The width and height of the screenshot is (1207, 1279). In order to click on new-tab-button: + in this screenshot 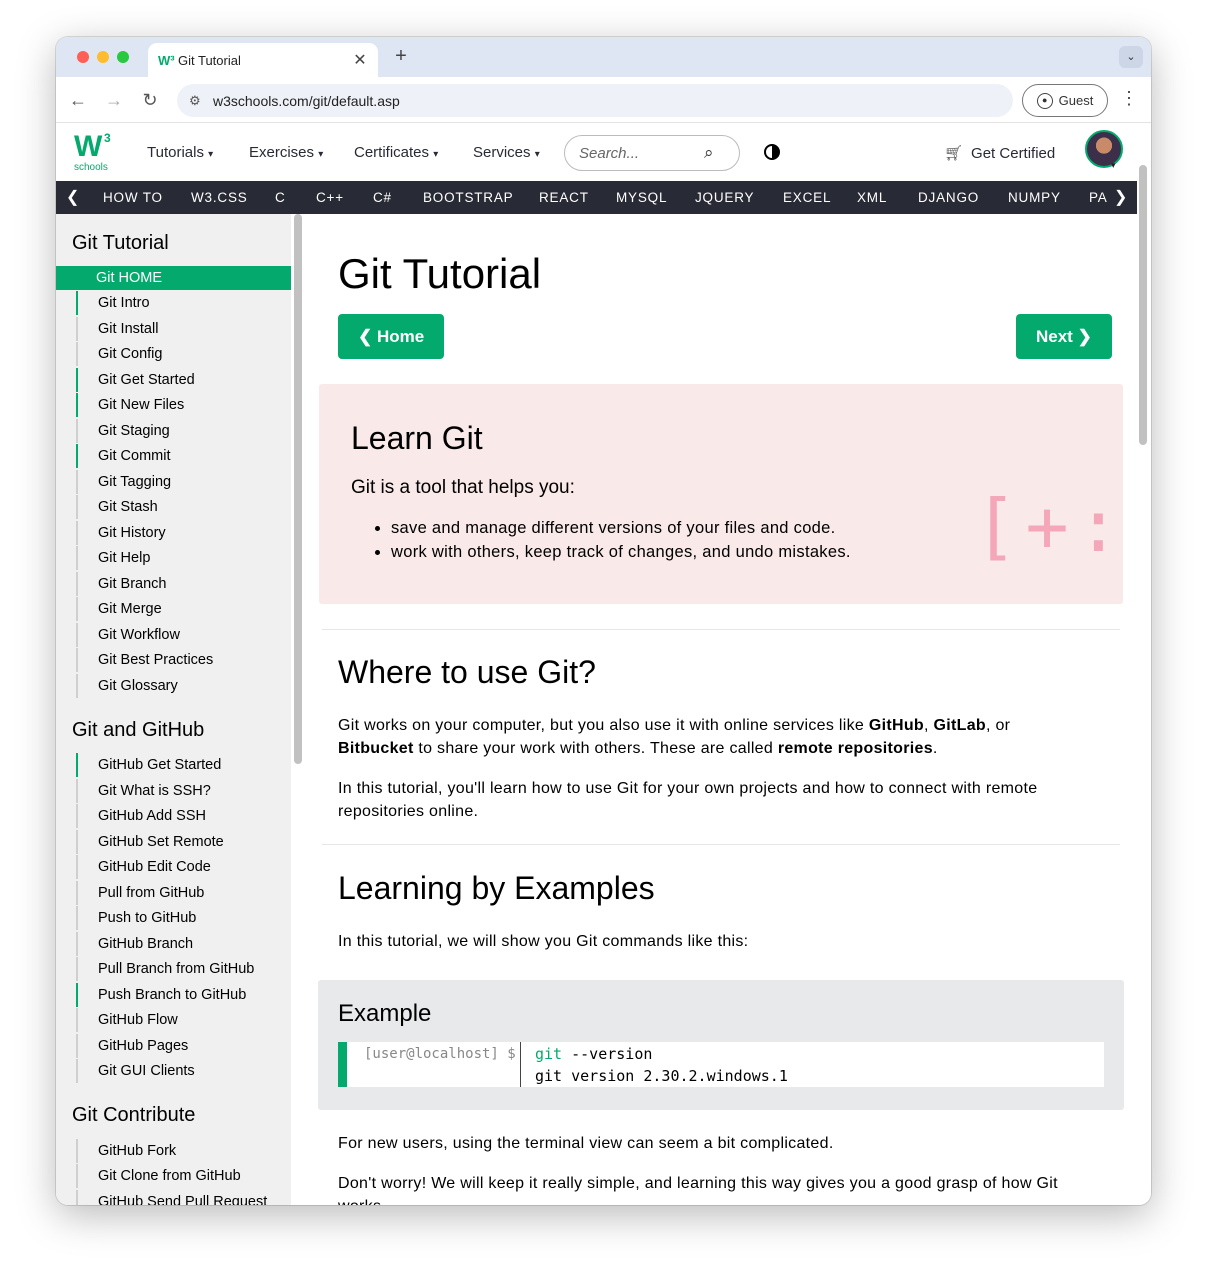, I will do `click(401, 56)`.